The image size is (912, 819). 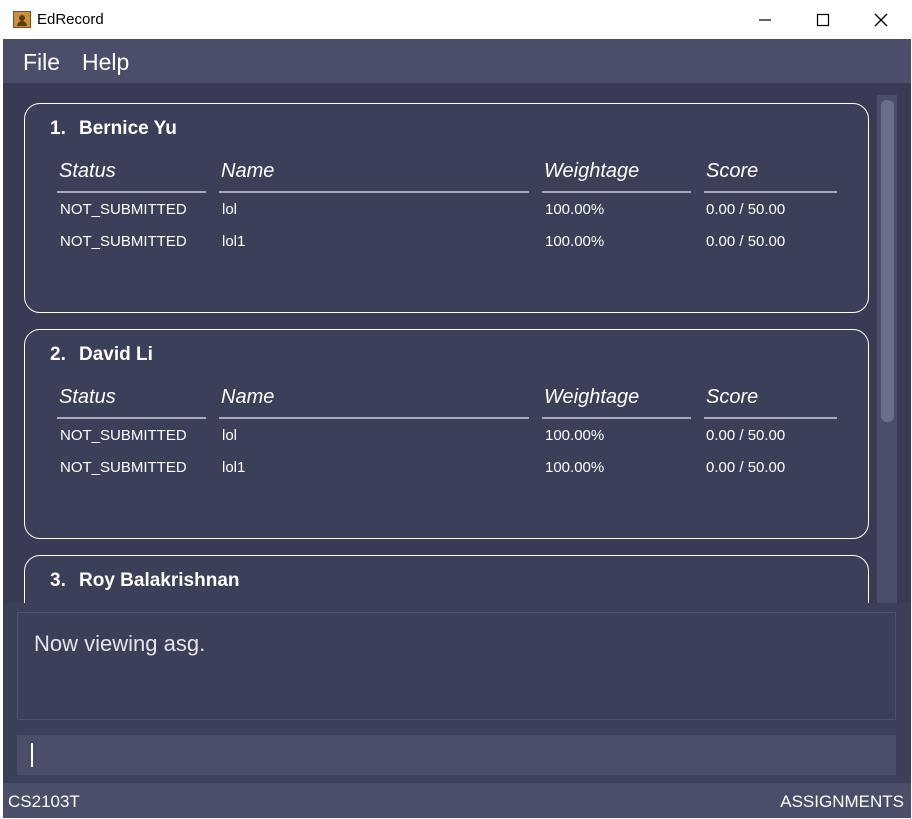 What do you see at coordinates (842, 801) in the screenshot?
I see `status-view: ASSIGNMENTS` at bounding box center [842, 801].